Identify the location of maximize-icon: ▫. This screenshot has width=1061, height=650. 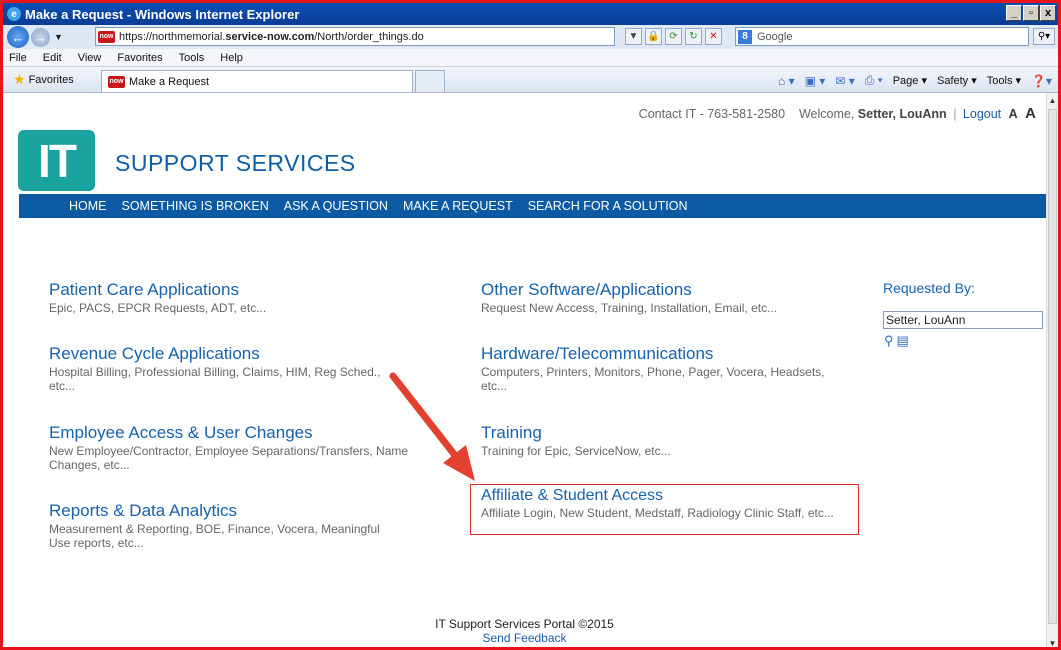
(1031, 13).